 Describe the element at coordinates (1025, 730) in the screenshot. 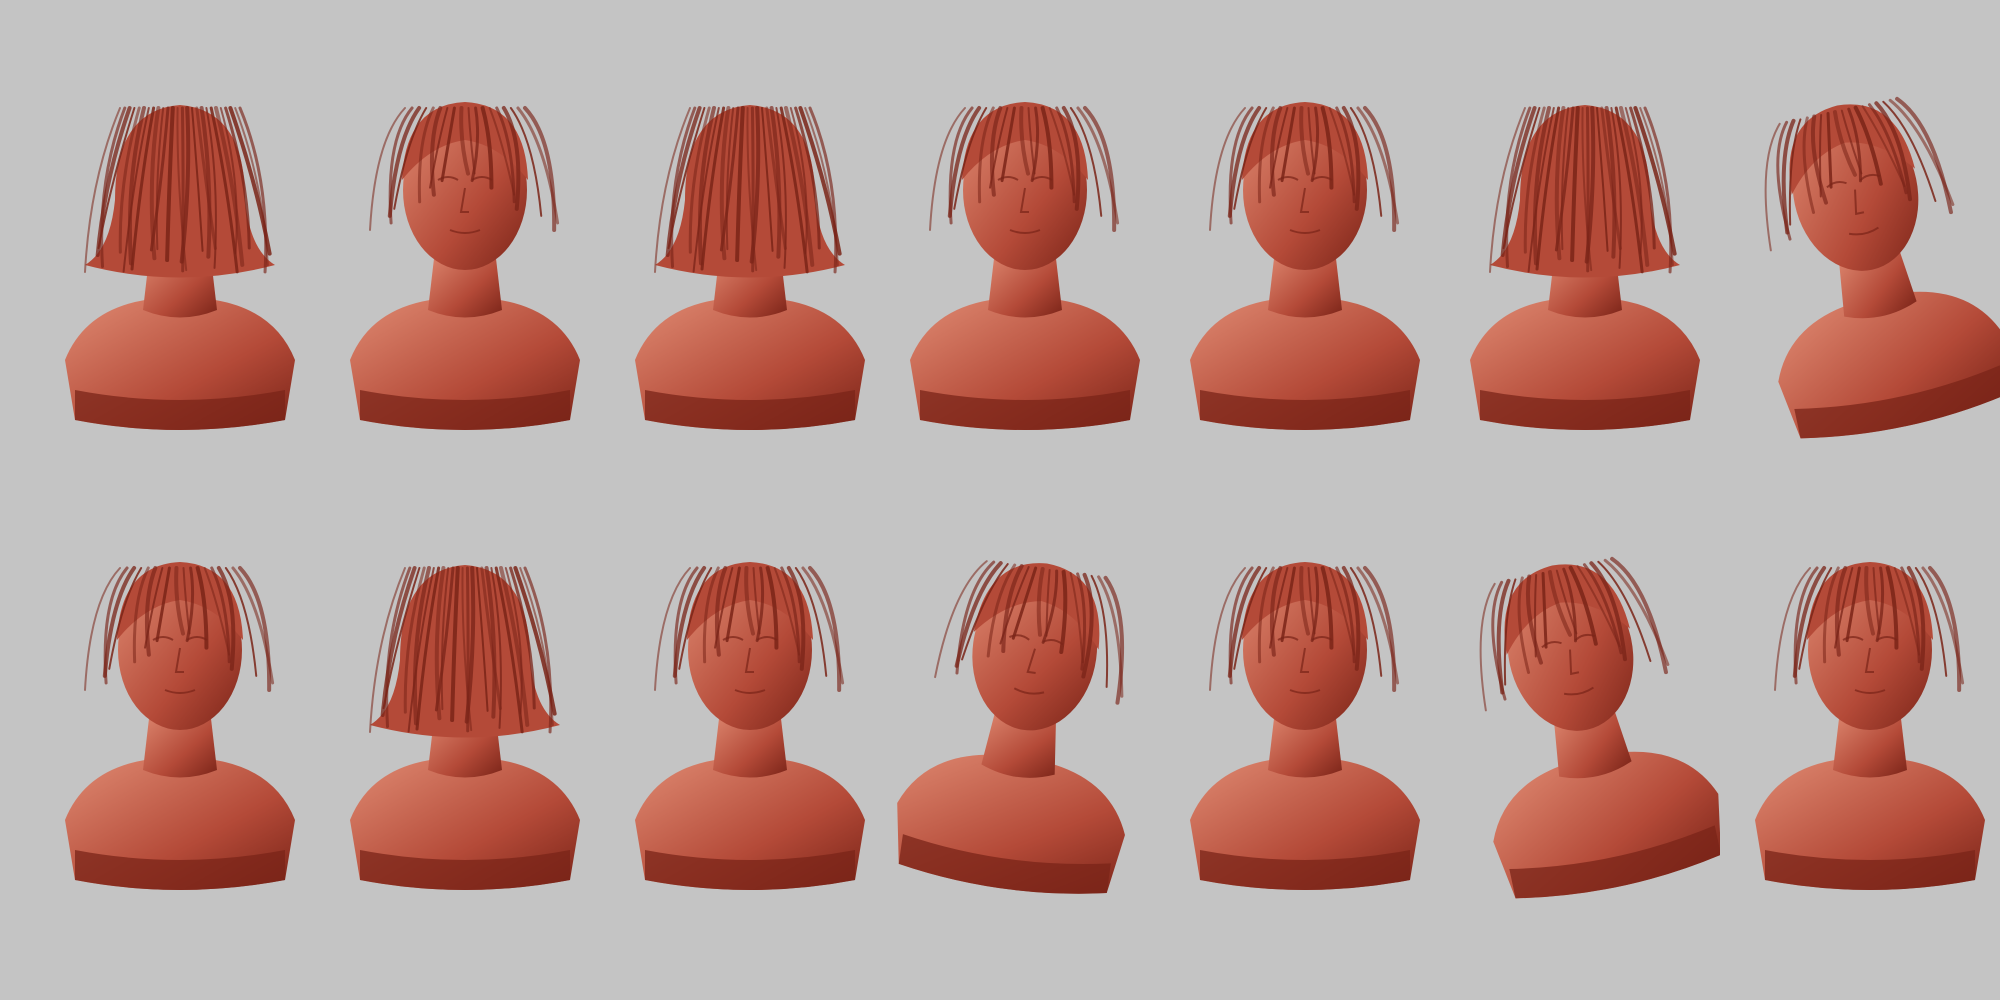

I see `clay-bust-top-down-front` at that location.